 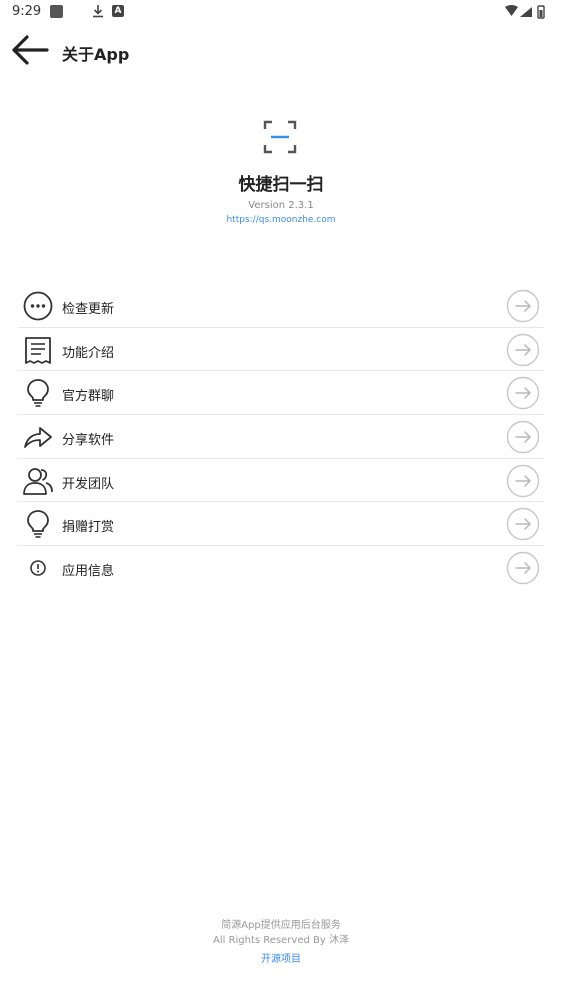 I want to click on footer-copyright: All Rights Reserved By 沐泽, so click(x=281, y=940).